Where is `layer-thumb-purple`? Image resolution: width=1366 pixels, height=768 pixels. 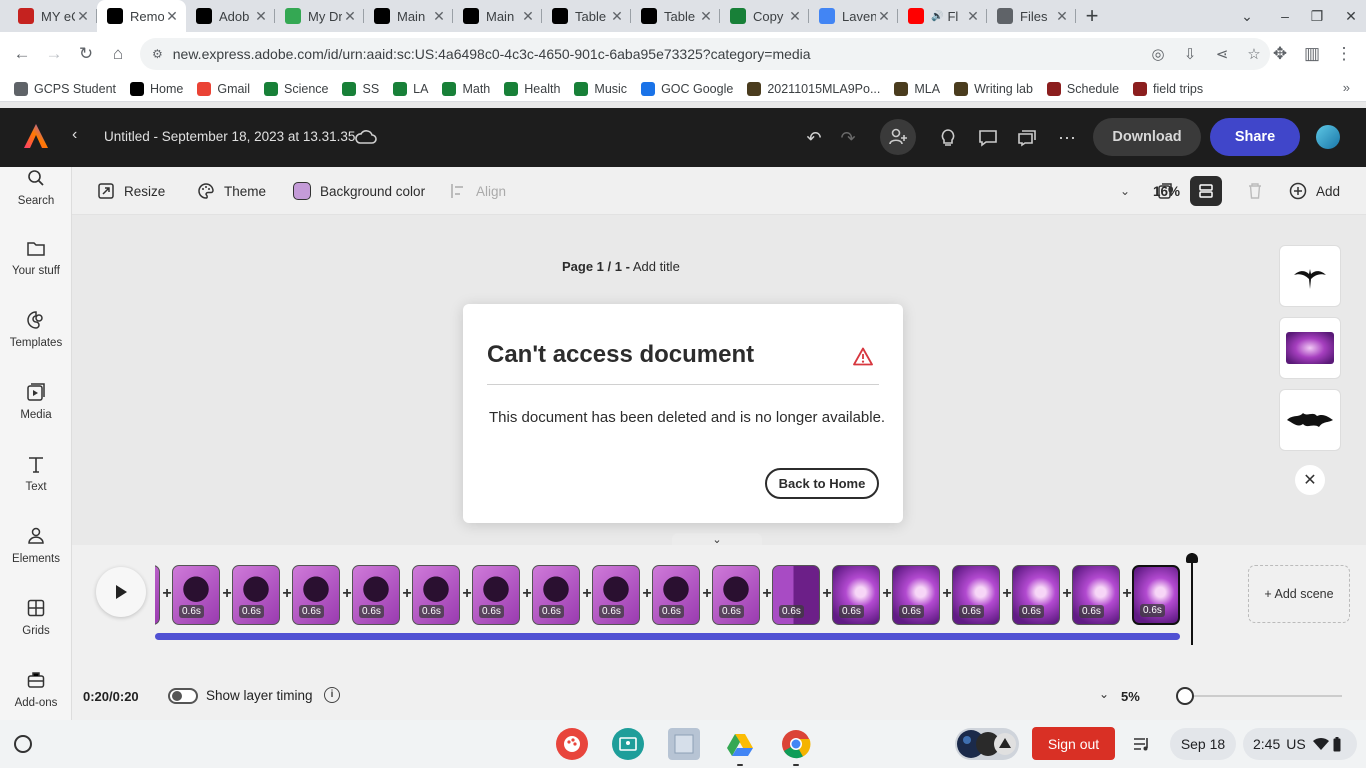 layer-thumb-purple is located at coordinates (1310, 348).